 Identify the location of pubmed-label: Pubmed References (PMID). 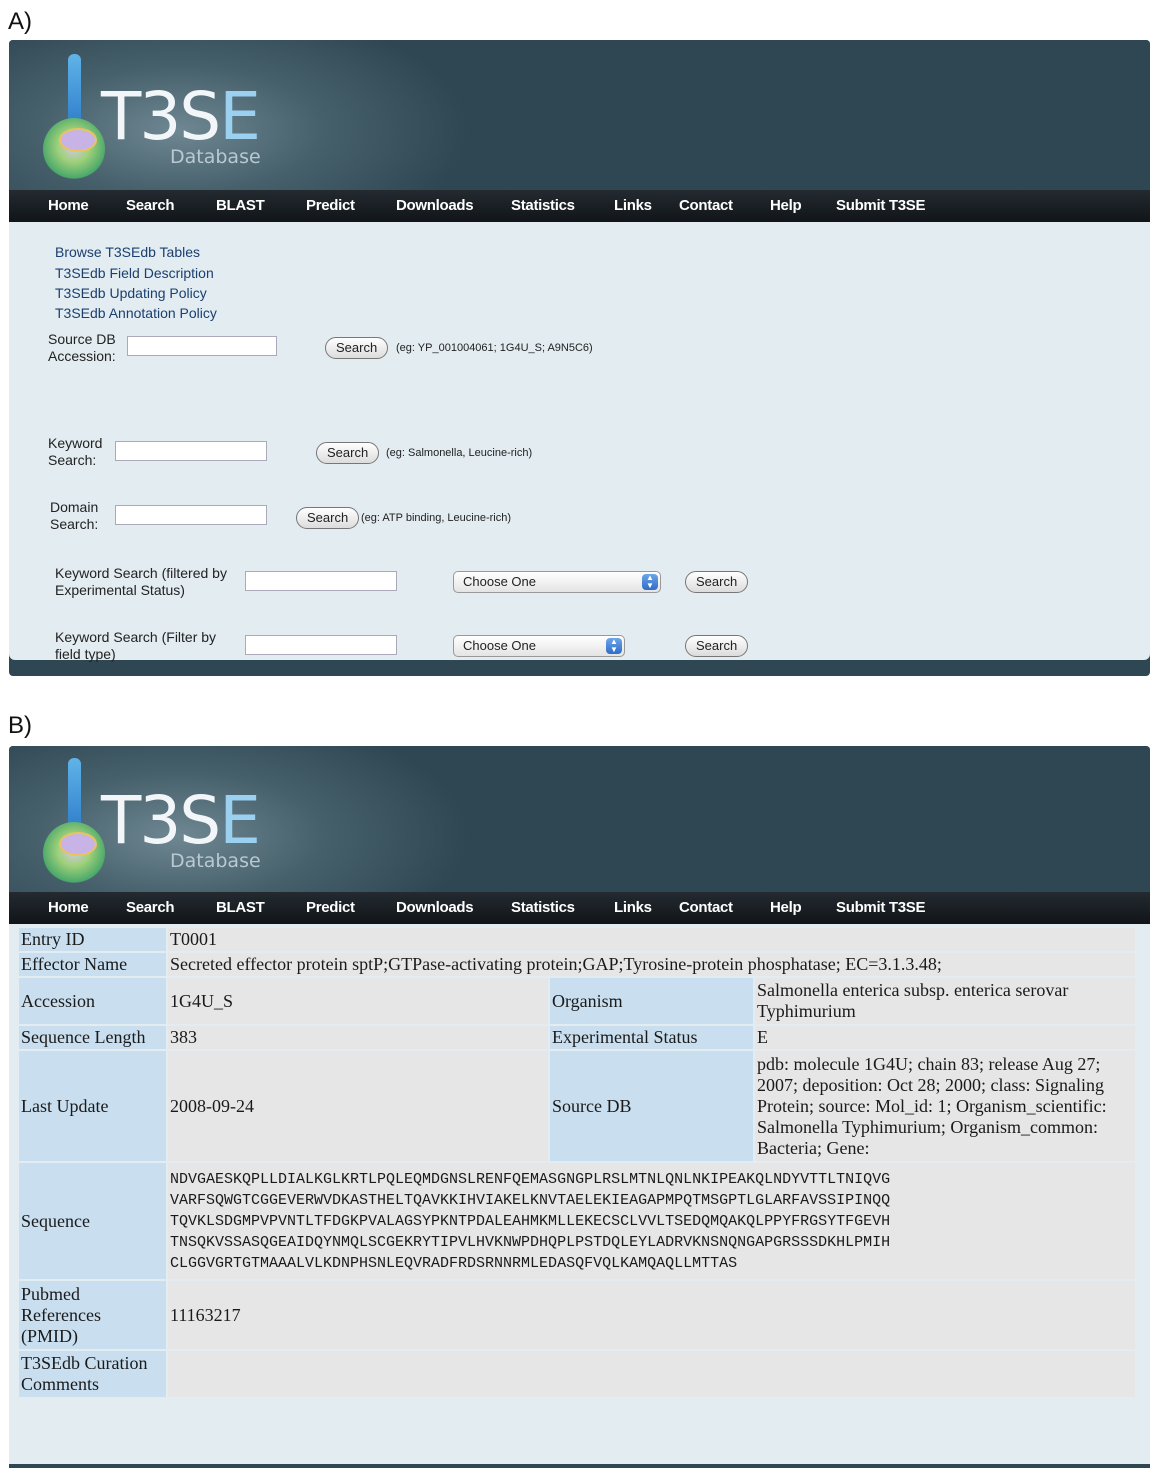
(92, 1315).